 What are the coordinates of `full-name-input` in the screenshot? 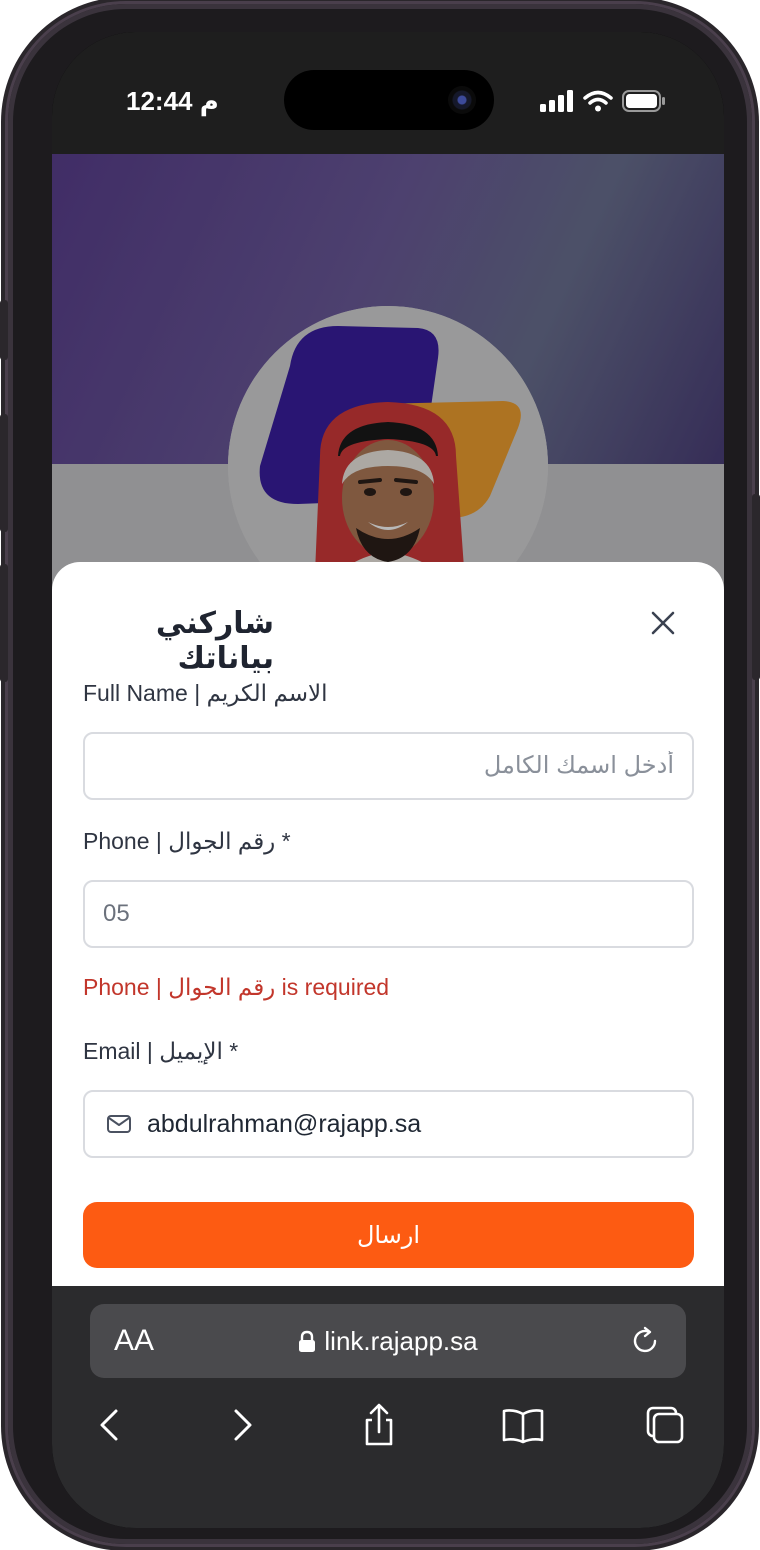 It's located at (388, 766).